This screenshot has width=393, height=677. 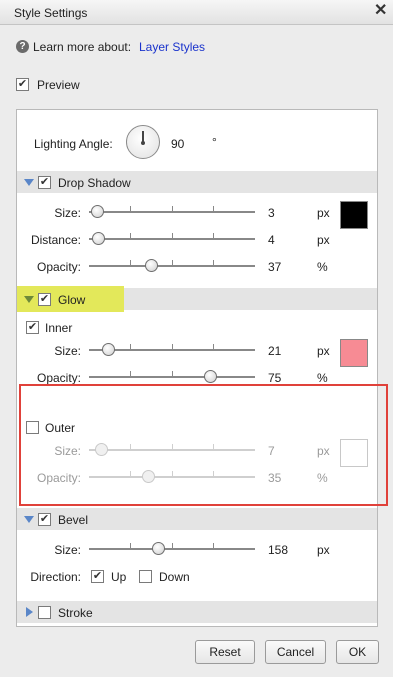 What do you see at coordinates (158, 548) in the screenshot?
I see `bevel-size-thumb` at bounding box center [158, 548].